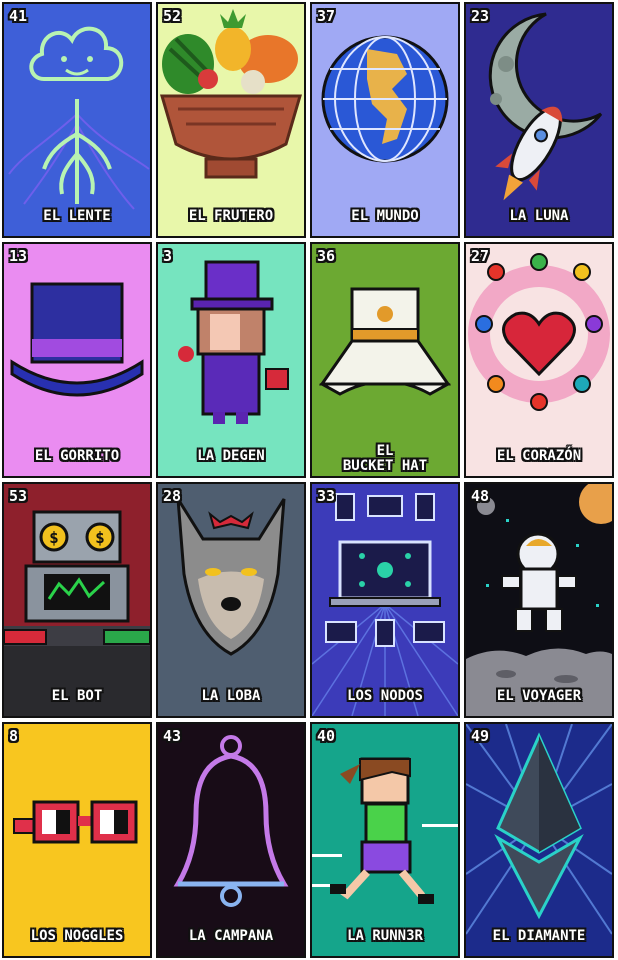 This screenshot has width=618, height=960. I want to click on card-name: EL CORAZÓN, so click(539, 456).